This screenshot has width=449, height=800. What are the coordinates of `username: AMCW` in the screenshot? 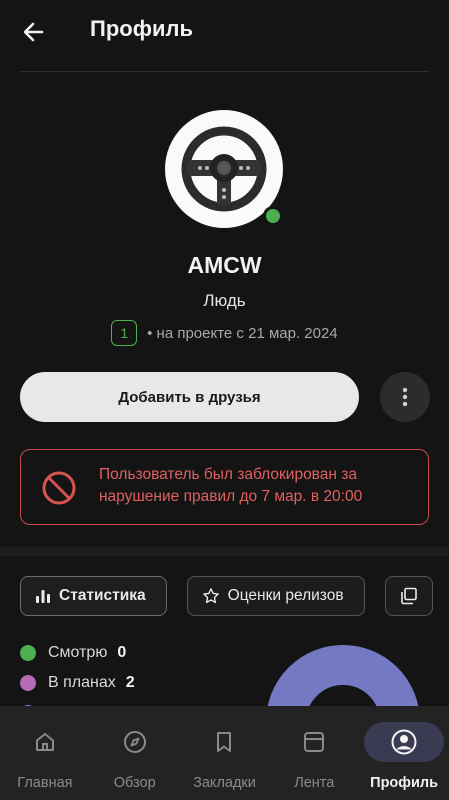 It's located at (224, 265).